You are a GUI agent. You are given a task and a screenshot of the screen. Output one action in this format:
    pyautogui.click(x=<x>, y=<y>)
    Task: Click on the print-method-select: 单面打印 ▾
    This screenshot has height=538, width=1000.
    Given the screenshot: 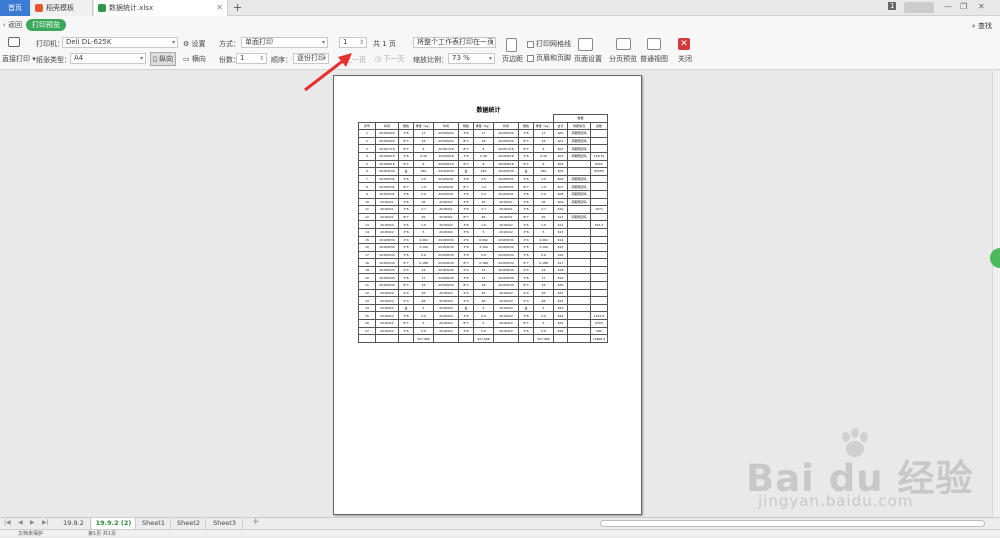 What is the action you would take?
    pyautogui.click(x=284, y=42)
    